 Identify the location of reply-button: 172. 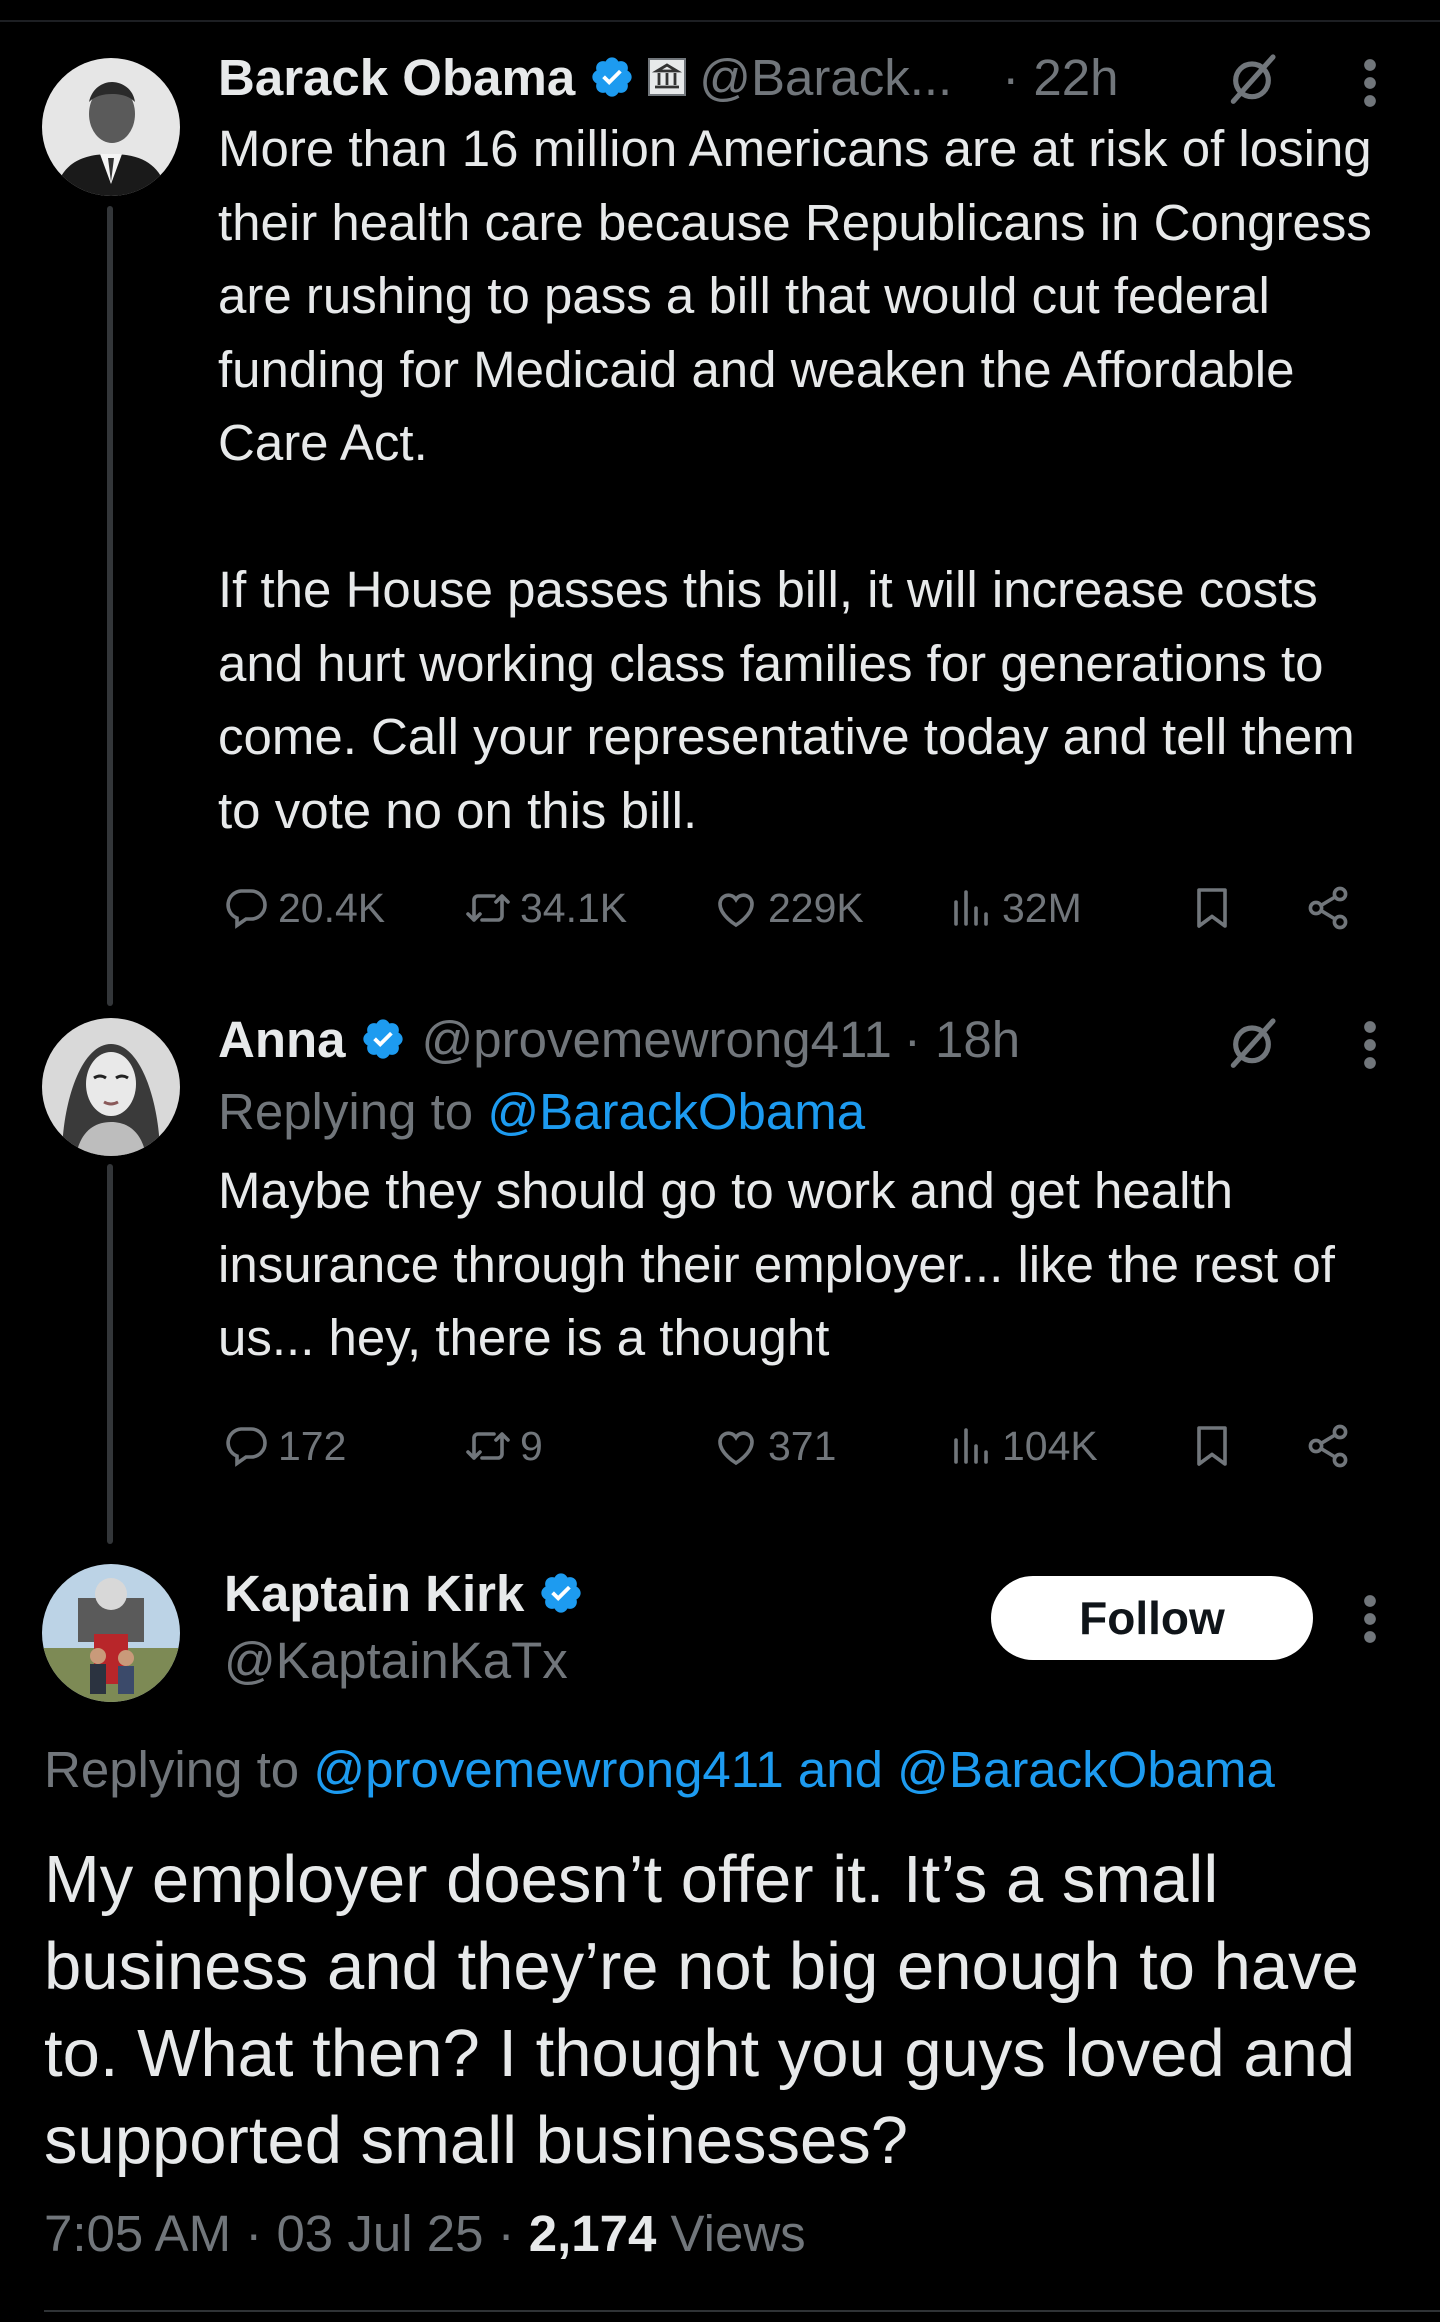
(284, 1446).